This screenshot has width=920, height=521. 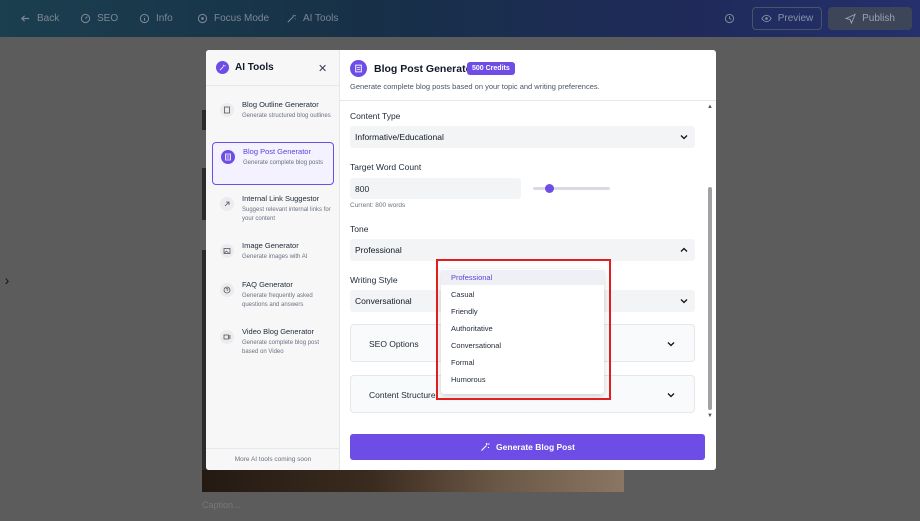 I want to click on sidebar-title: AI Tools, so click(x=254, y=67).